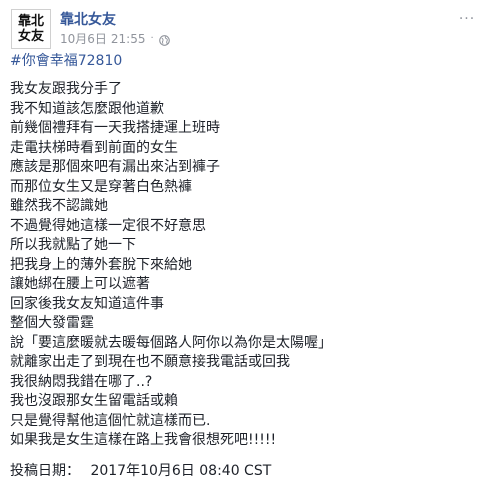 The width and height of the screenshot is (490, 492). Describe the element at coordinates (81, 381) in the screenshot. I see `post-text-line: 我很納悶我錯在哪了..?` at that location.